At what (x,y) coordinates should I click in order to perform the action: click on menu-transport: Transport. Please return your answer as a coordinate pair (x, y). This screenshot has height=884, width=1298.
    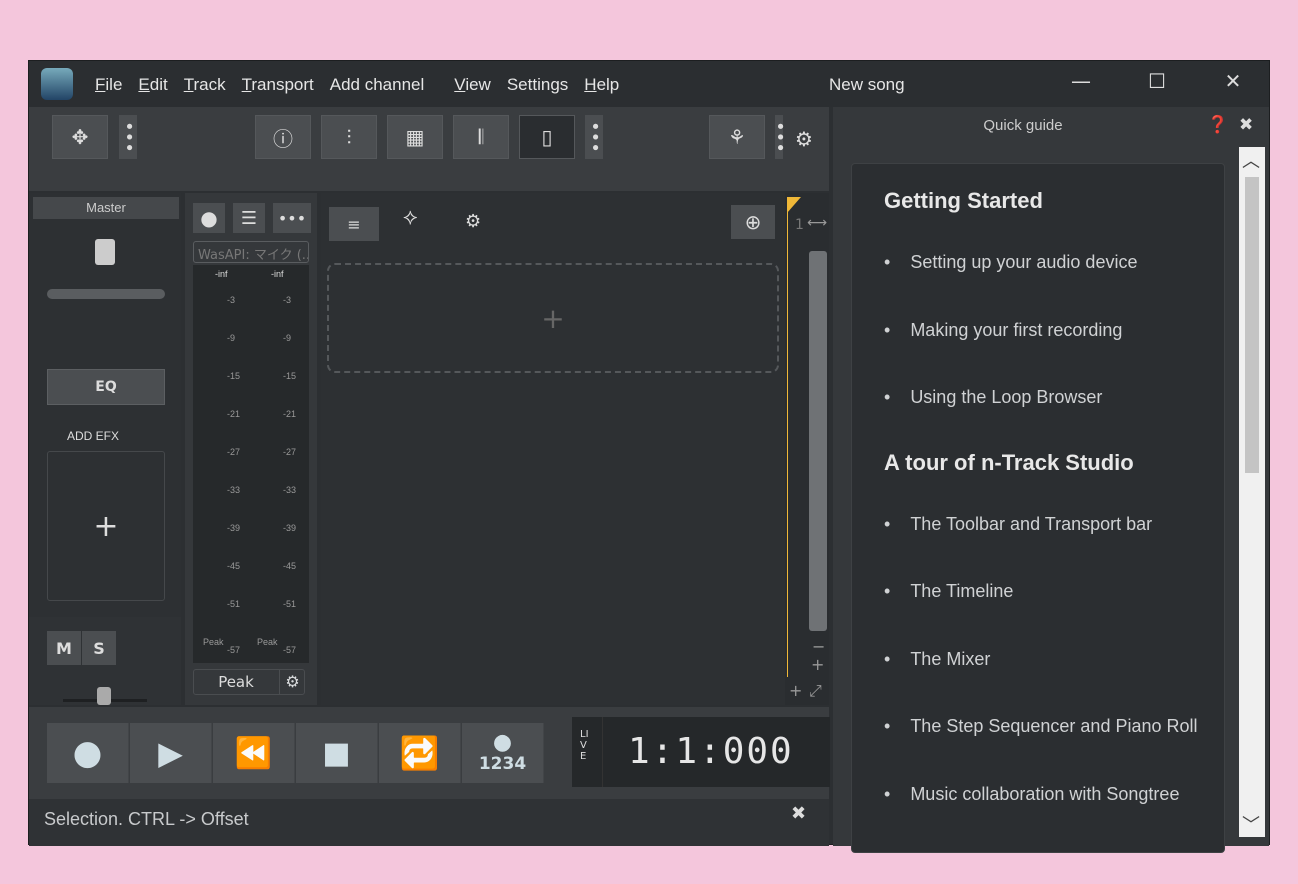
    Looking at the image, I should click on (278, 85).